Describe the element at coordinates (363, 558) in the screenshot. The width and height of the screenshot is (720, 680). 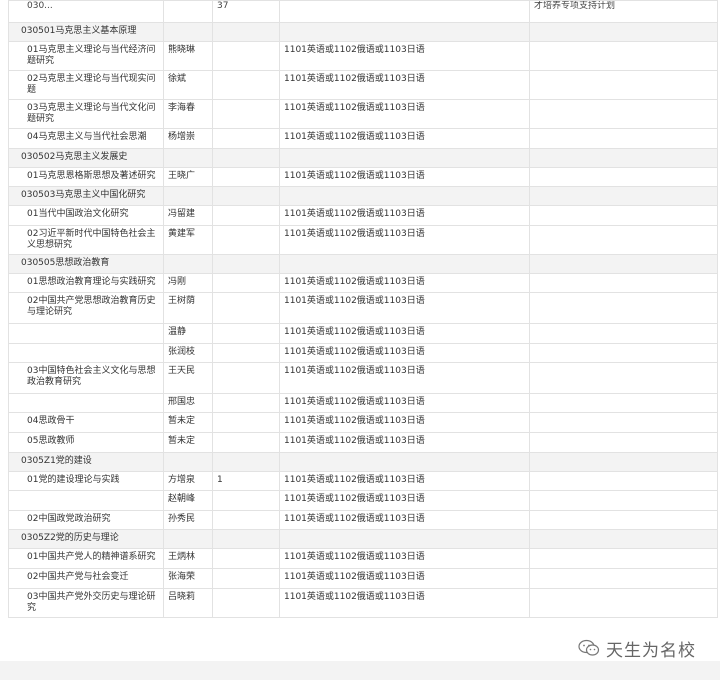
I see `table-row: 01中国共产党人的精神谱系研究 王炳林 1101英语或1102俄语或1103日语` at that location.